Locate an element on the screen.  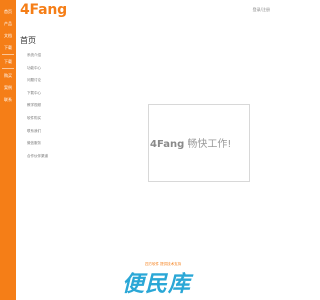
menu-item: 问题讨论 is located at coordinates (37, 83).